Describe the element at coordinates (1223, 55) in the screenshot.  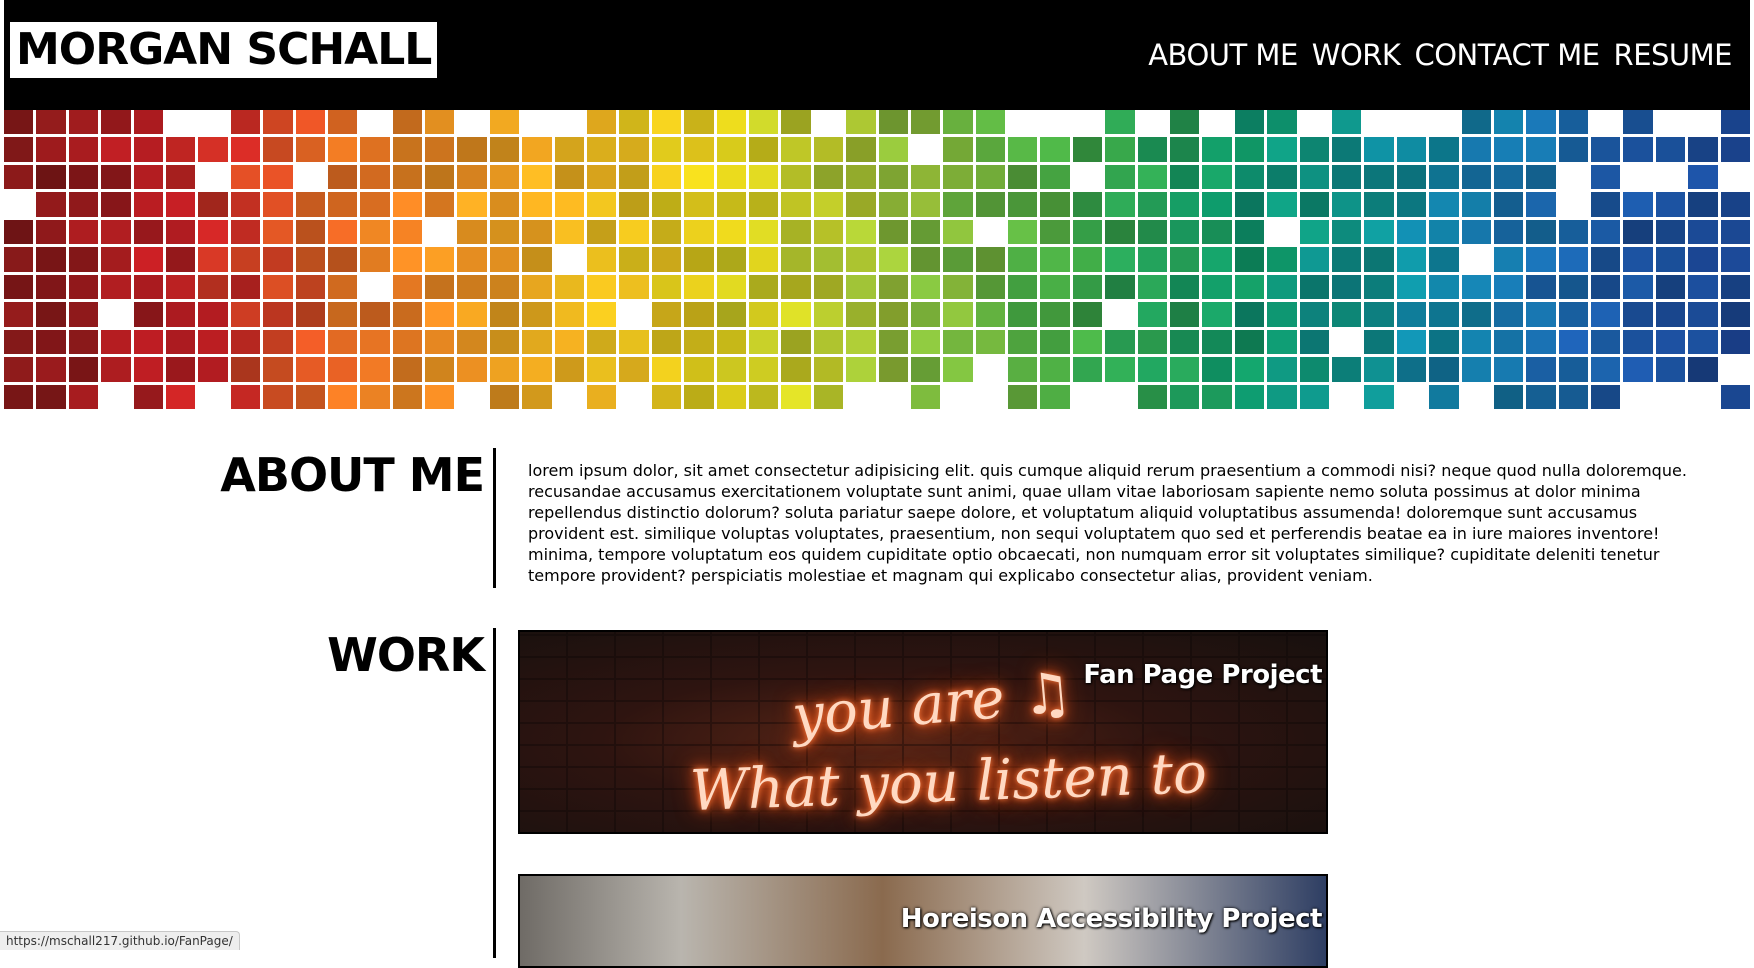
I see `nav-about-me: ABOUT ME` at that location.